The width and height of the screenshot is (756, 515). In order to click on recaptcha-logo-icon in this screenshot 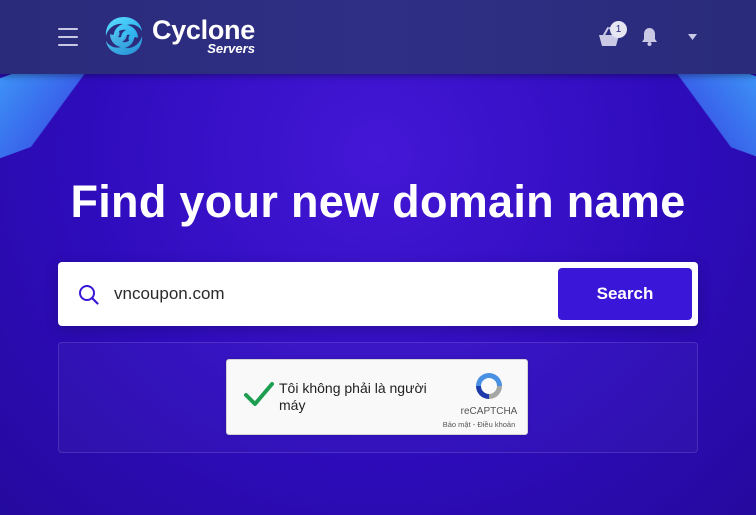, I will do `click(489, 386)`.